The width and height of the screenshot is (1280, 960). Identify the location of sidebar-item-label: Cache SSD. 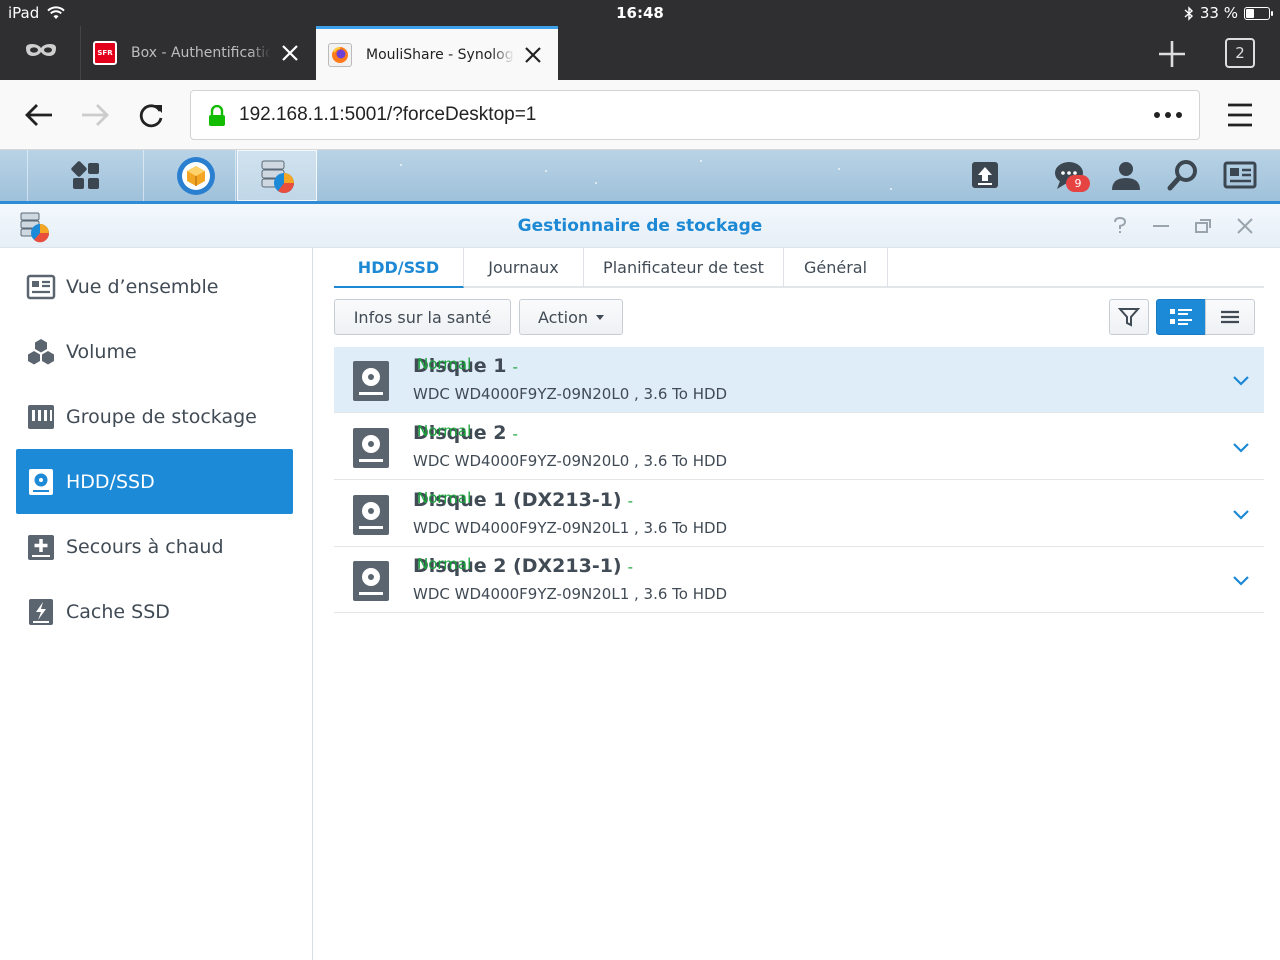
(118, 611).